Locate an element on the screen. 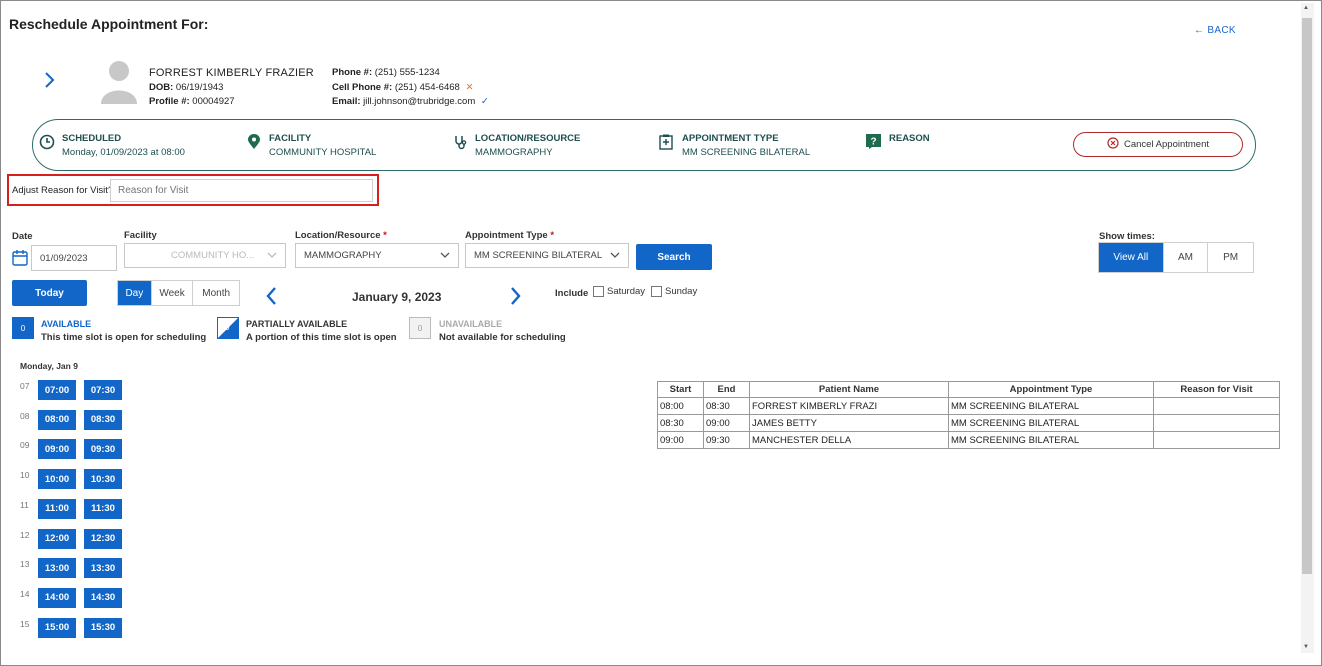  day-view-button: Day is located at coordinates (135, 293).